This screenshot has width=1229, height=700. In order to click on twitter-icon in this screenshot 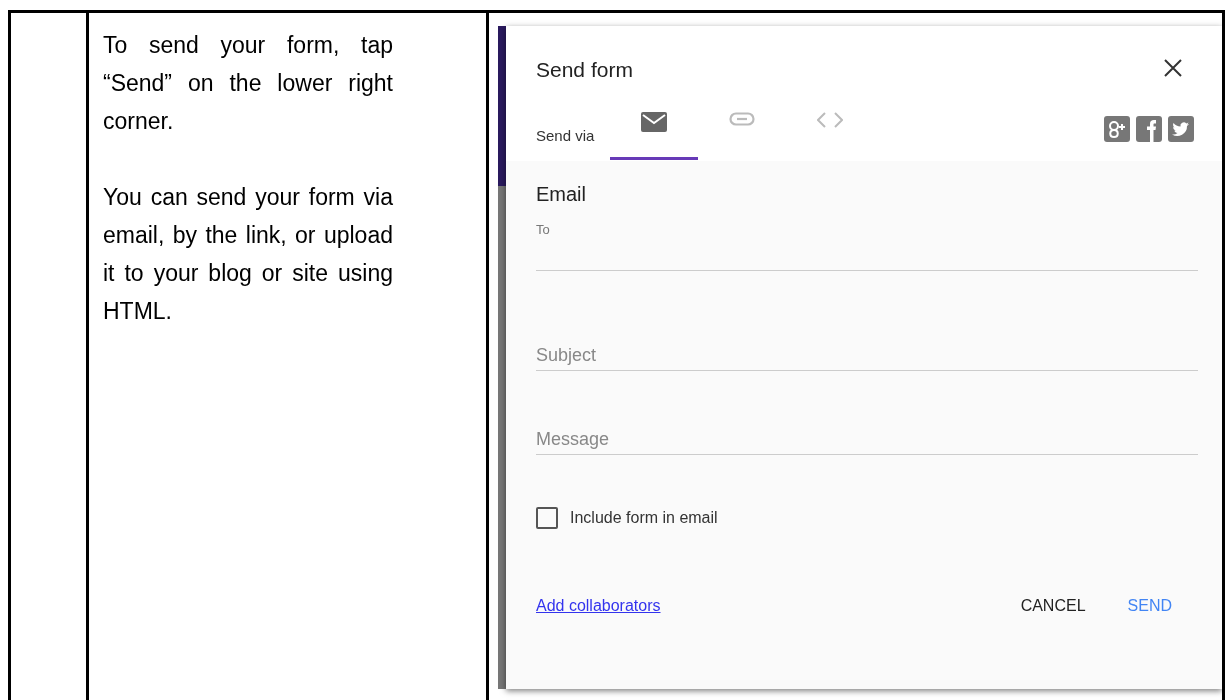, I will do `click(1181, 129)`.